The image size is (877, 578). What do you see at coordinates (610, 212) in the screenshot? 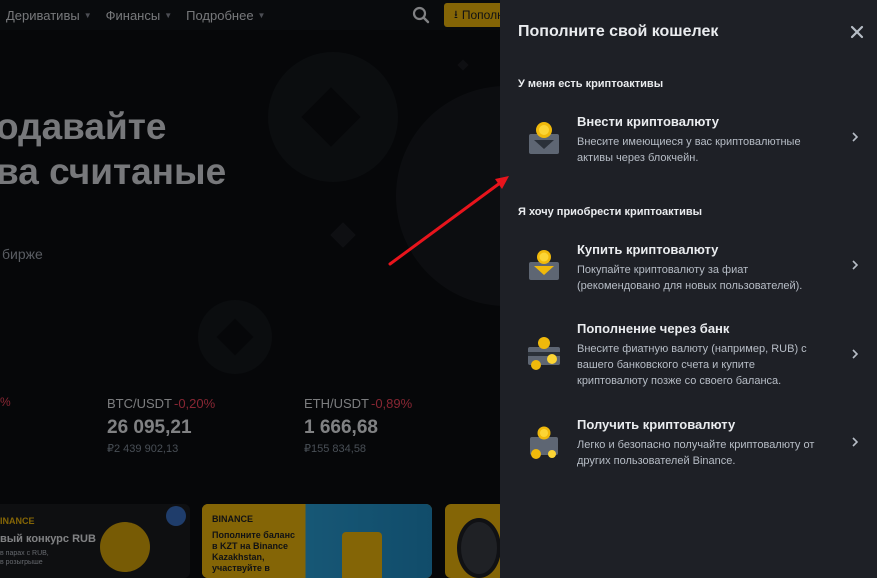
I see `section-title-want-crypto: Я хочу приобрести криптоактивы` at bounding box center [610, 212].